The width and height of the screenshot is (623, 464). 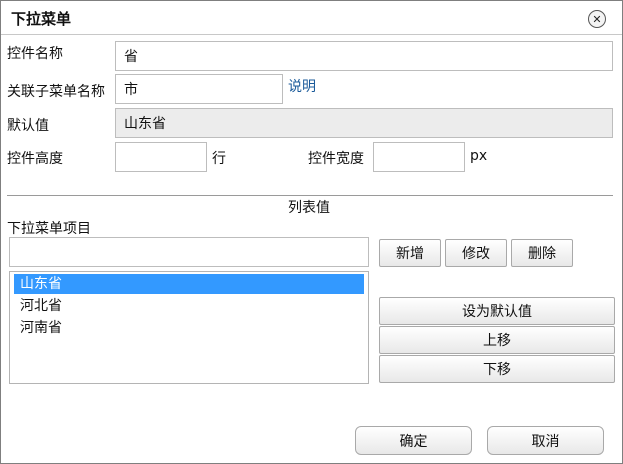 What do you see at coordinates (35, 159) in the screenshot?
I see `height-label: 控件高度` at bounding box center [35, 159].